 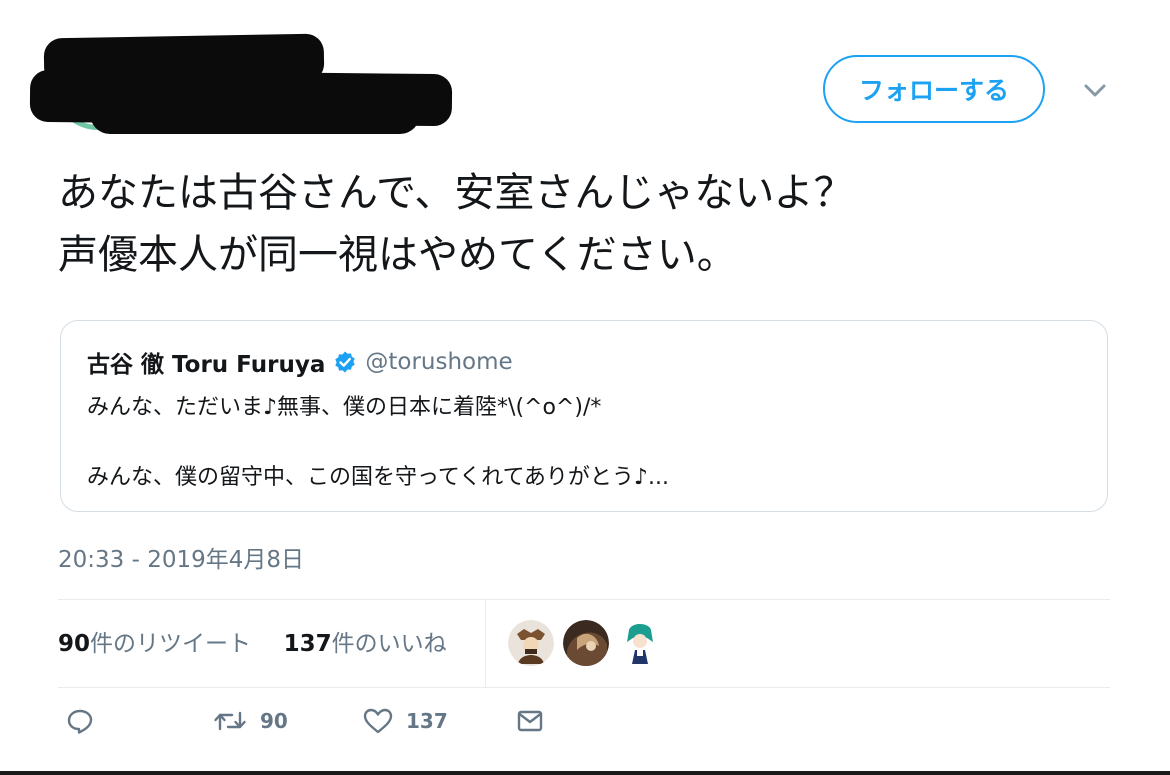 I want to click on message-icon, so click(x=530, y=721).